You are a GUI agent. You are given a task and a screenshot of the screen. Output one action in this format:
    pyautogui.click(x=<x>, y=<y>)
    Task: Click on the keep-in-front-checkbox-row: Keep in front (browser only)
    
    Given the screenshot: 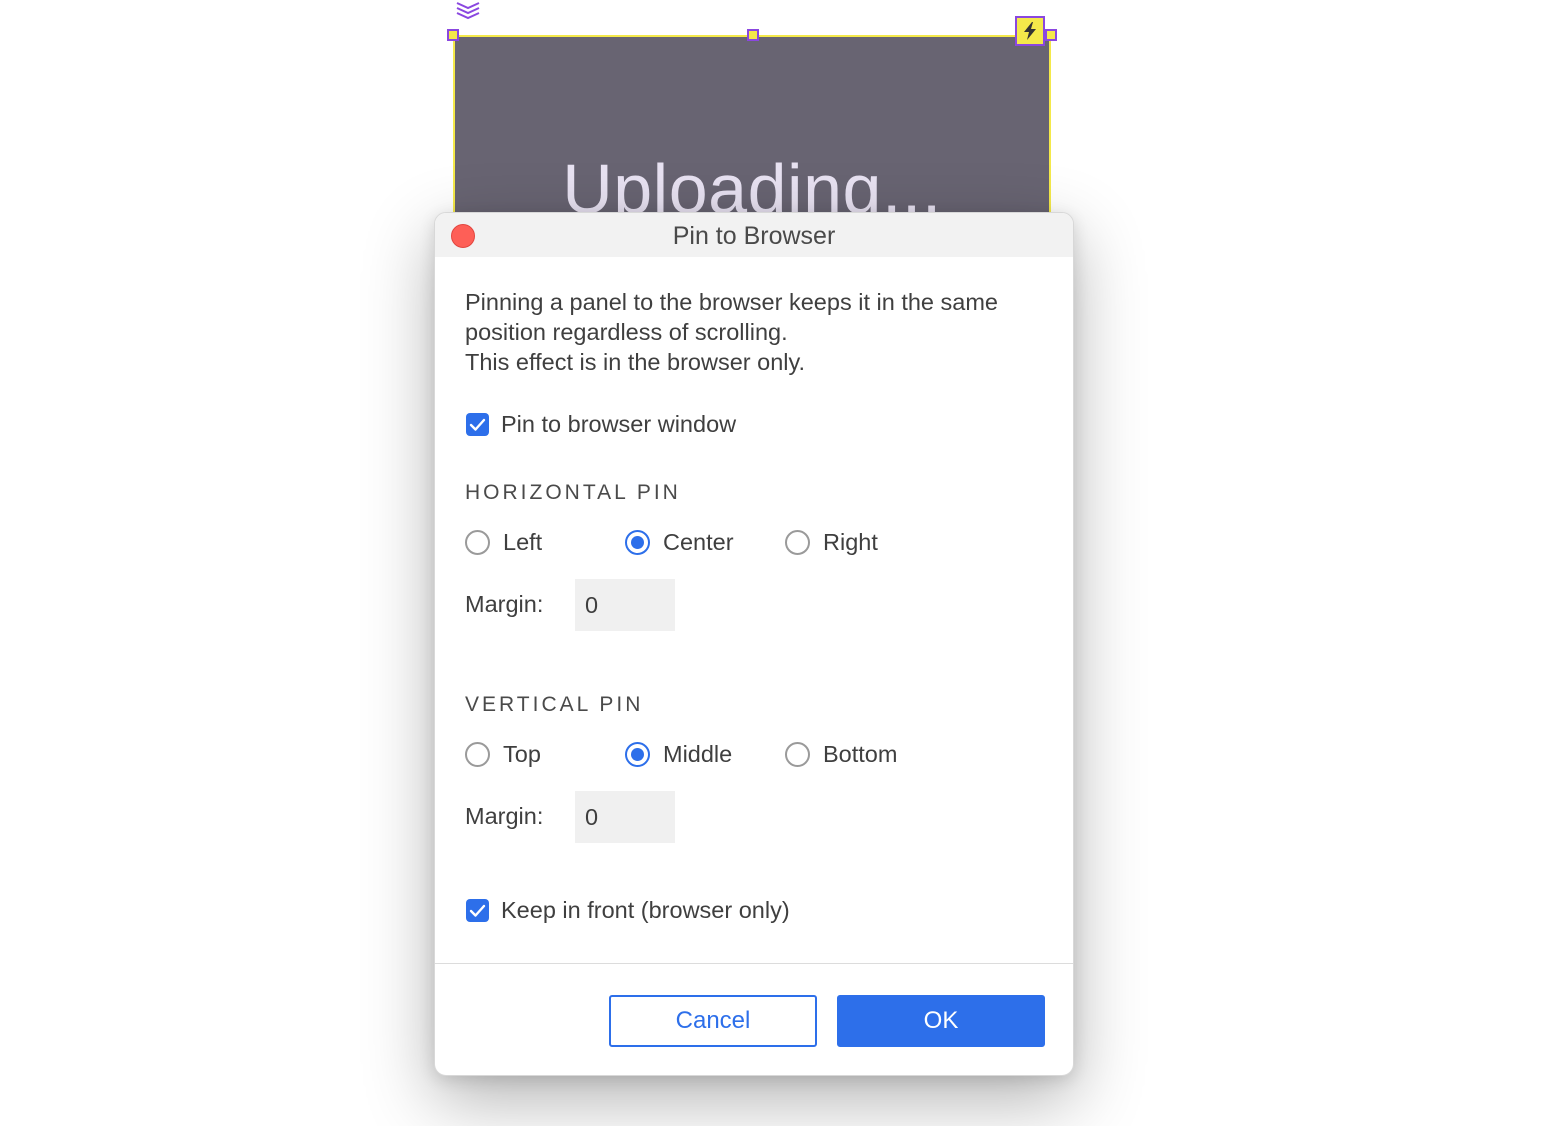 What is the action you would take?
    pyautogui.click(x=628, y=910)
    